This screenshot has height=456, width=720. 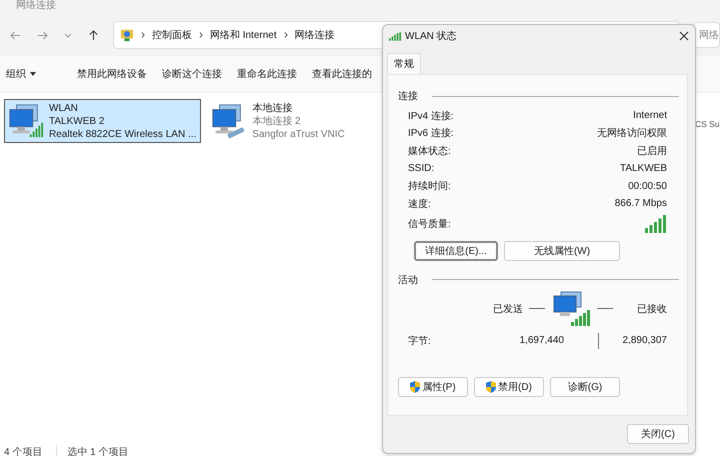 What do you see at coordinates (431, 116) in the screenshot?
I see `field-label: IPv4 连接:` at bounding box center [431, 116].